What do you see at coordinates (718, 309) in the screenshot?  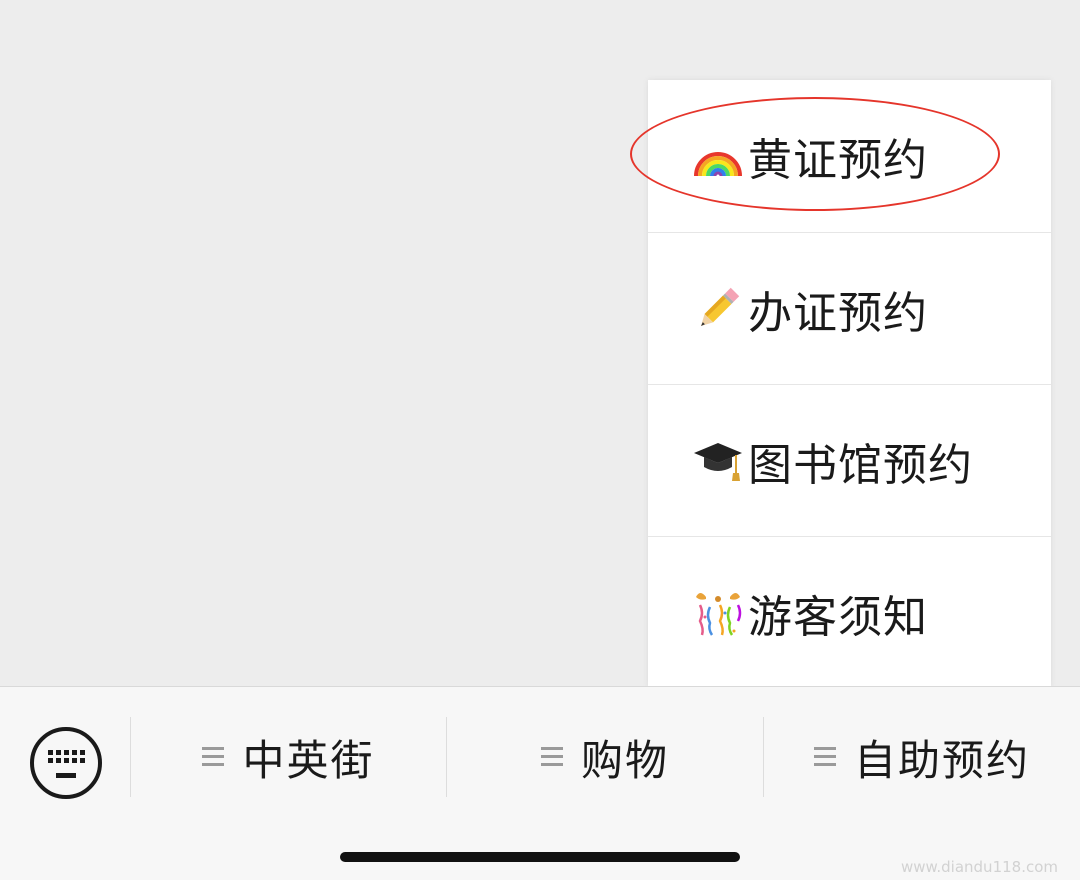 I see `pencil-icon` at bounding box center [718, 309].